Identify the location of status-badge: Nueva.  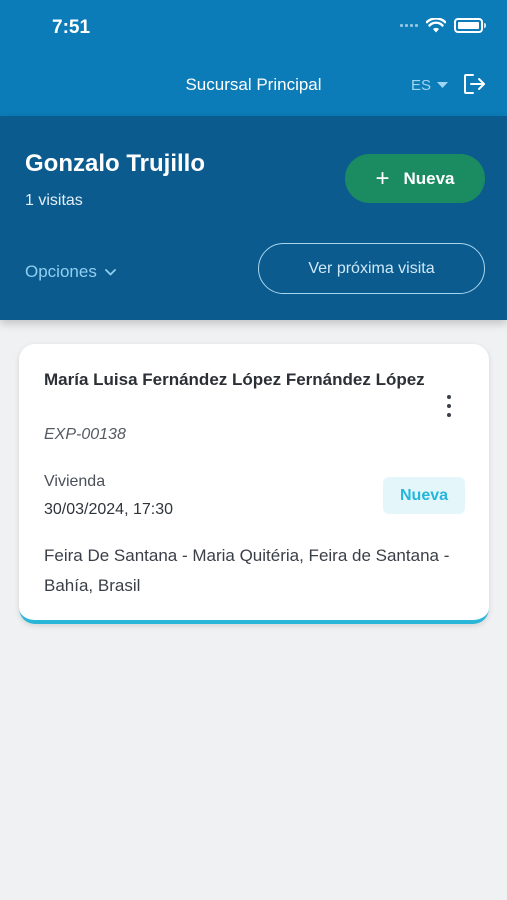
(424, 495).